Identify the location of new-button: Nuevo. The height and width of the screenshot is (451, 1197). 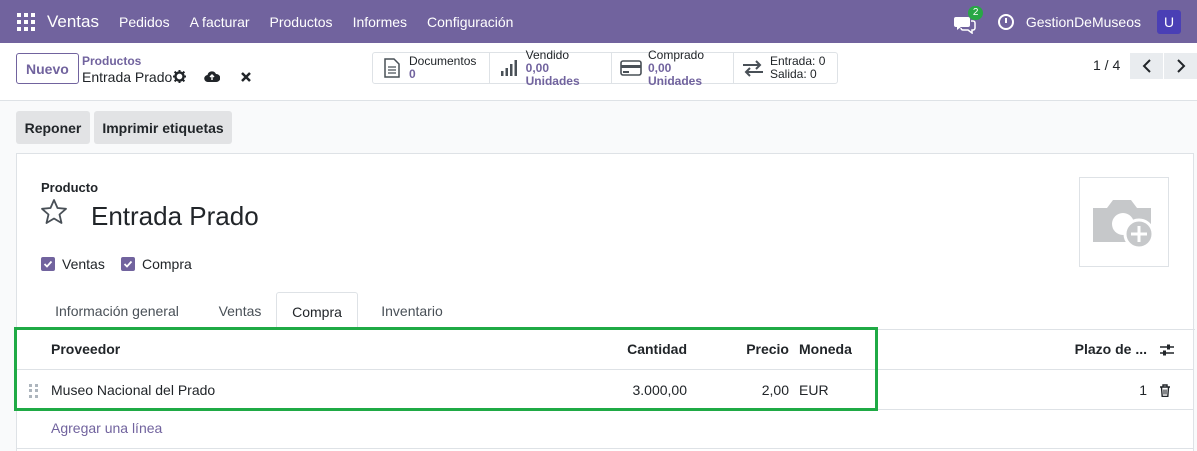
(47, 68).